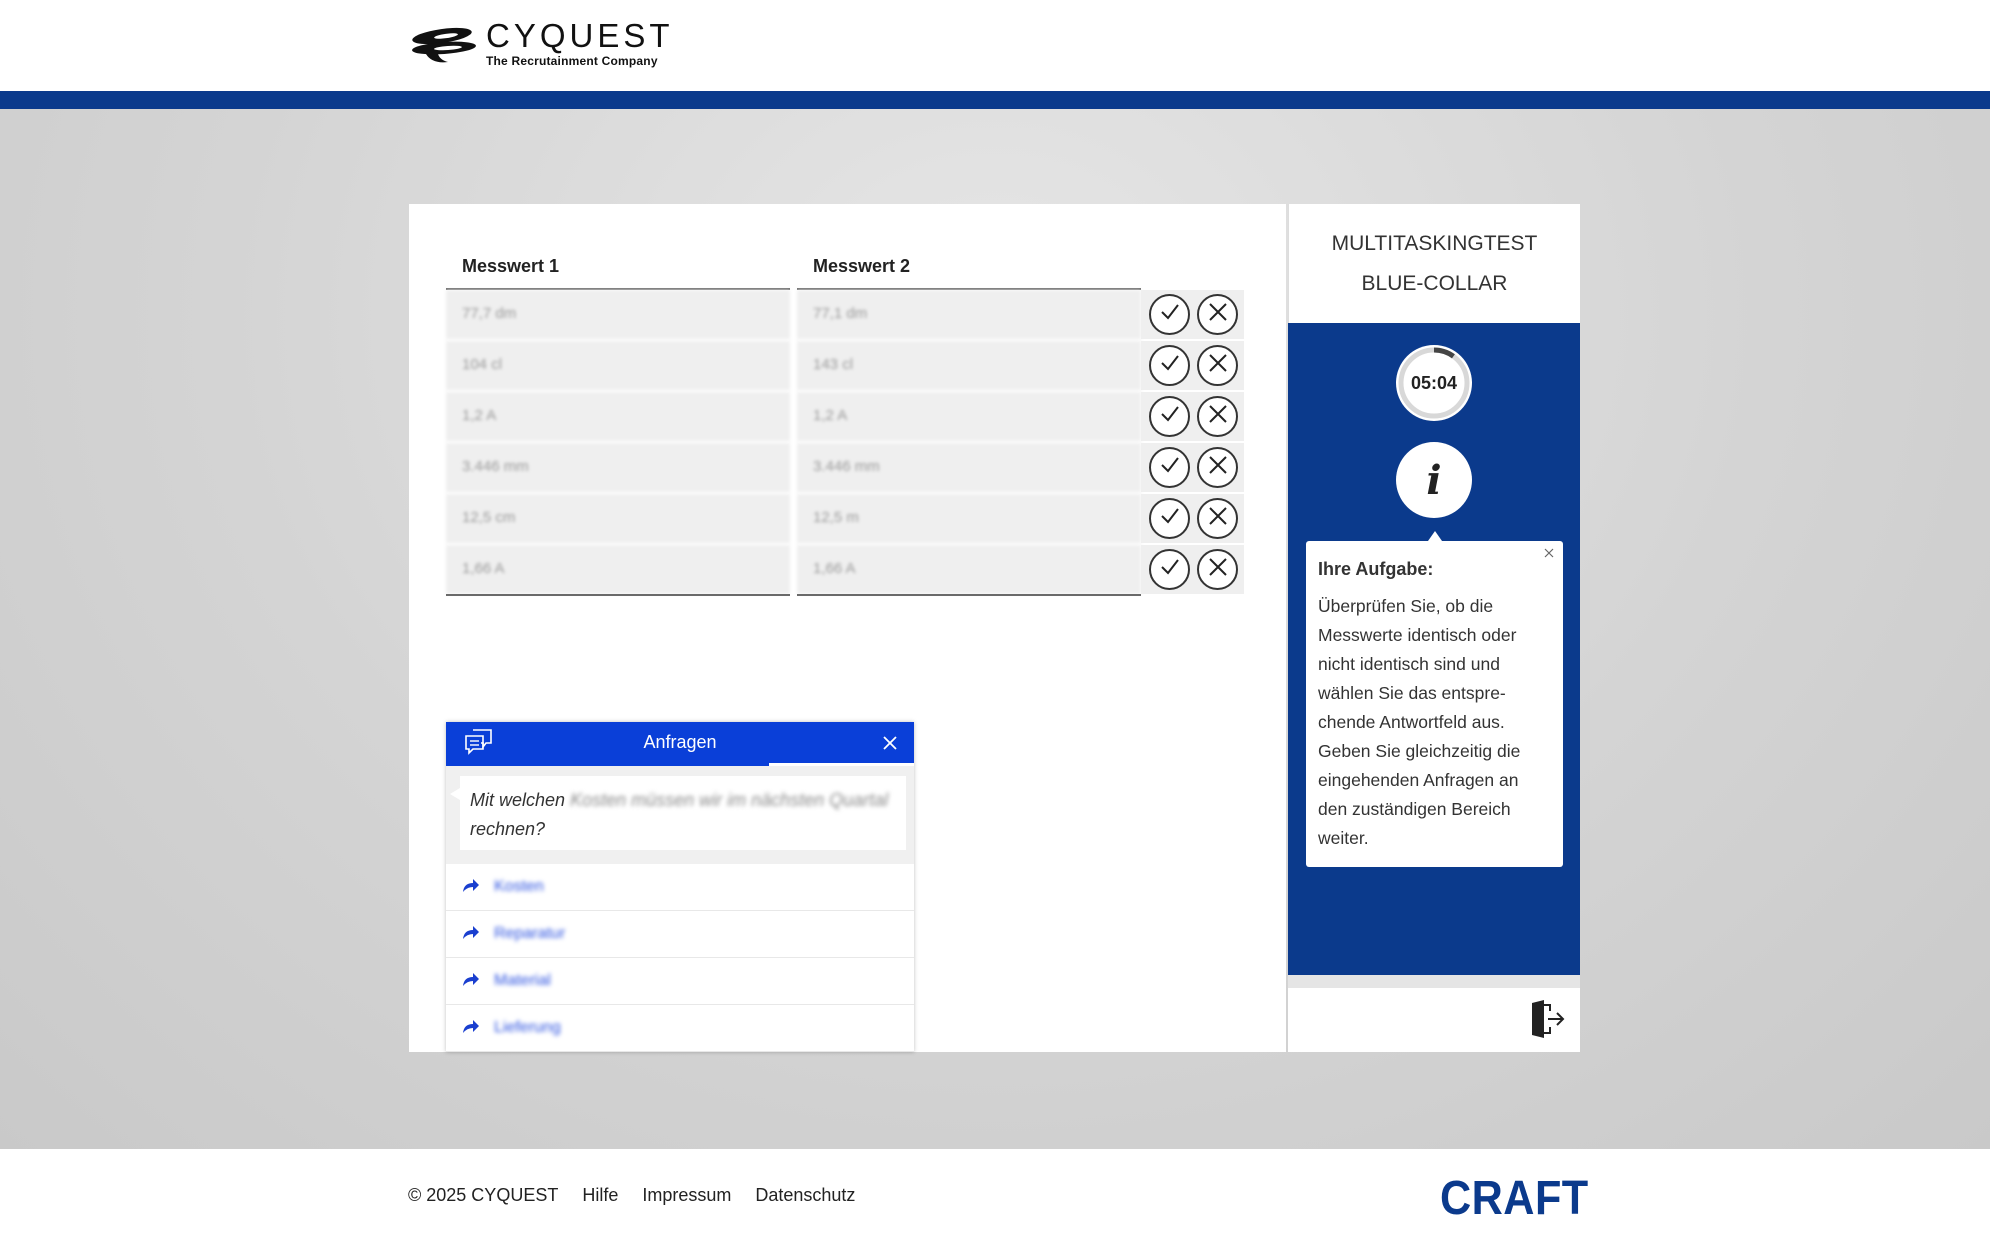 Image resolution: width=1990 pixels, height=1240 pixels. Describe the element at coordinates (1435, 536) in the screenshot. I see `tooltip-arrow` at that location.